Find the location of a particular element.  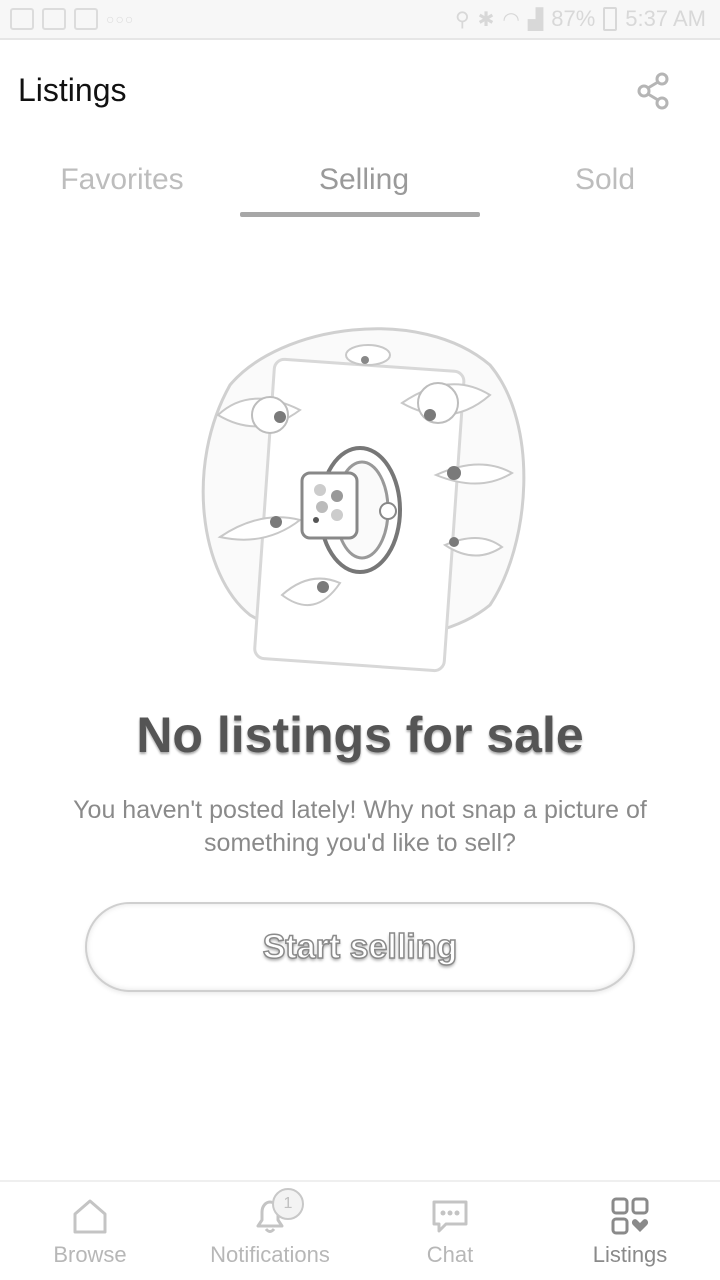

tab-sold: Sold is located at coordinates (602, 182).